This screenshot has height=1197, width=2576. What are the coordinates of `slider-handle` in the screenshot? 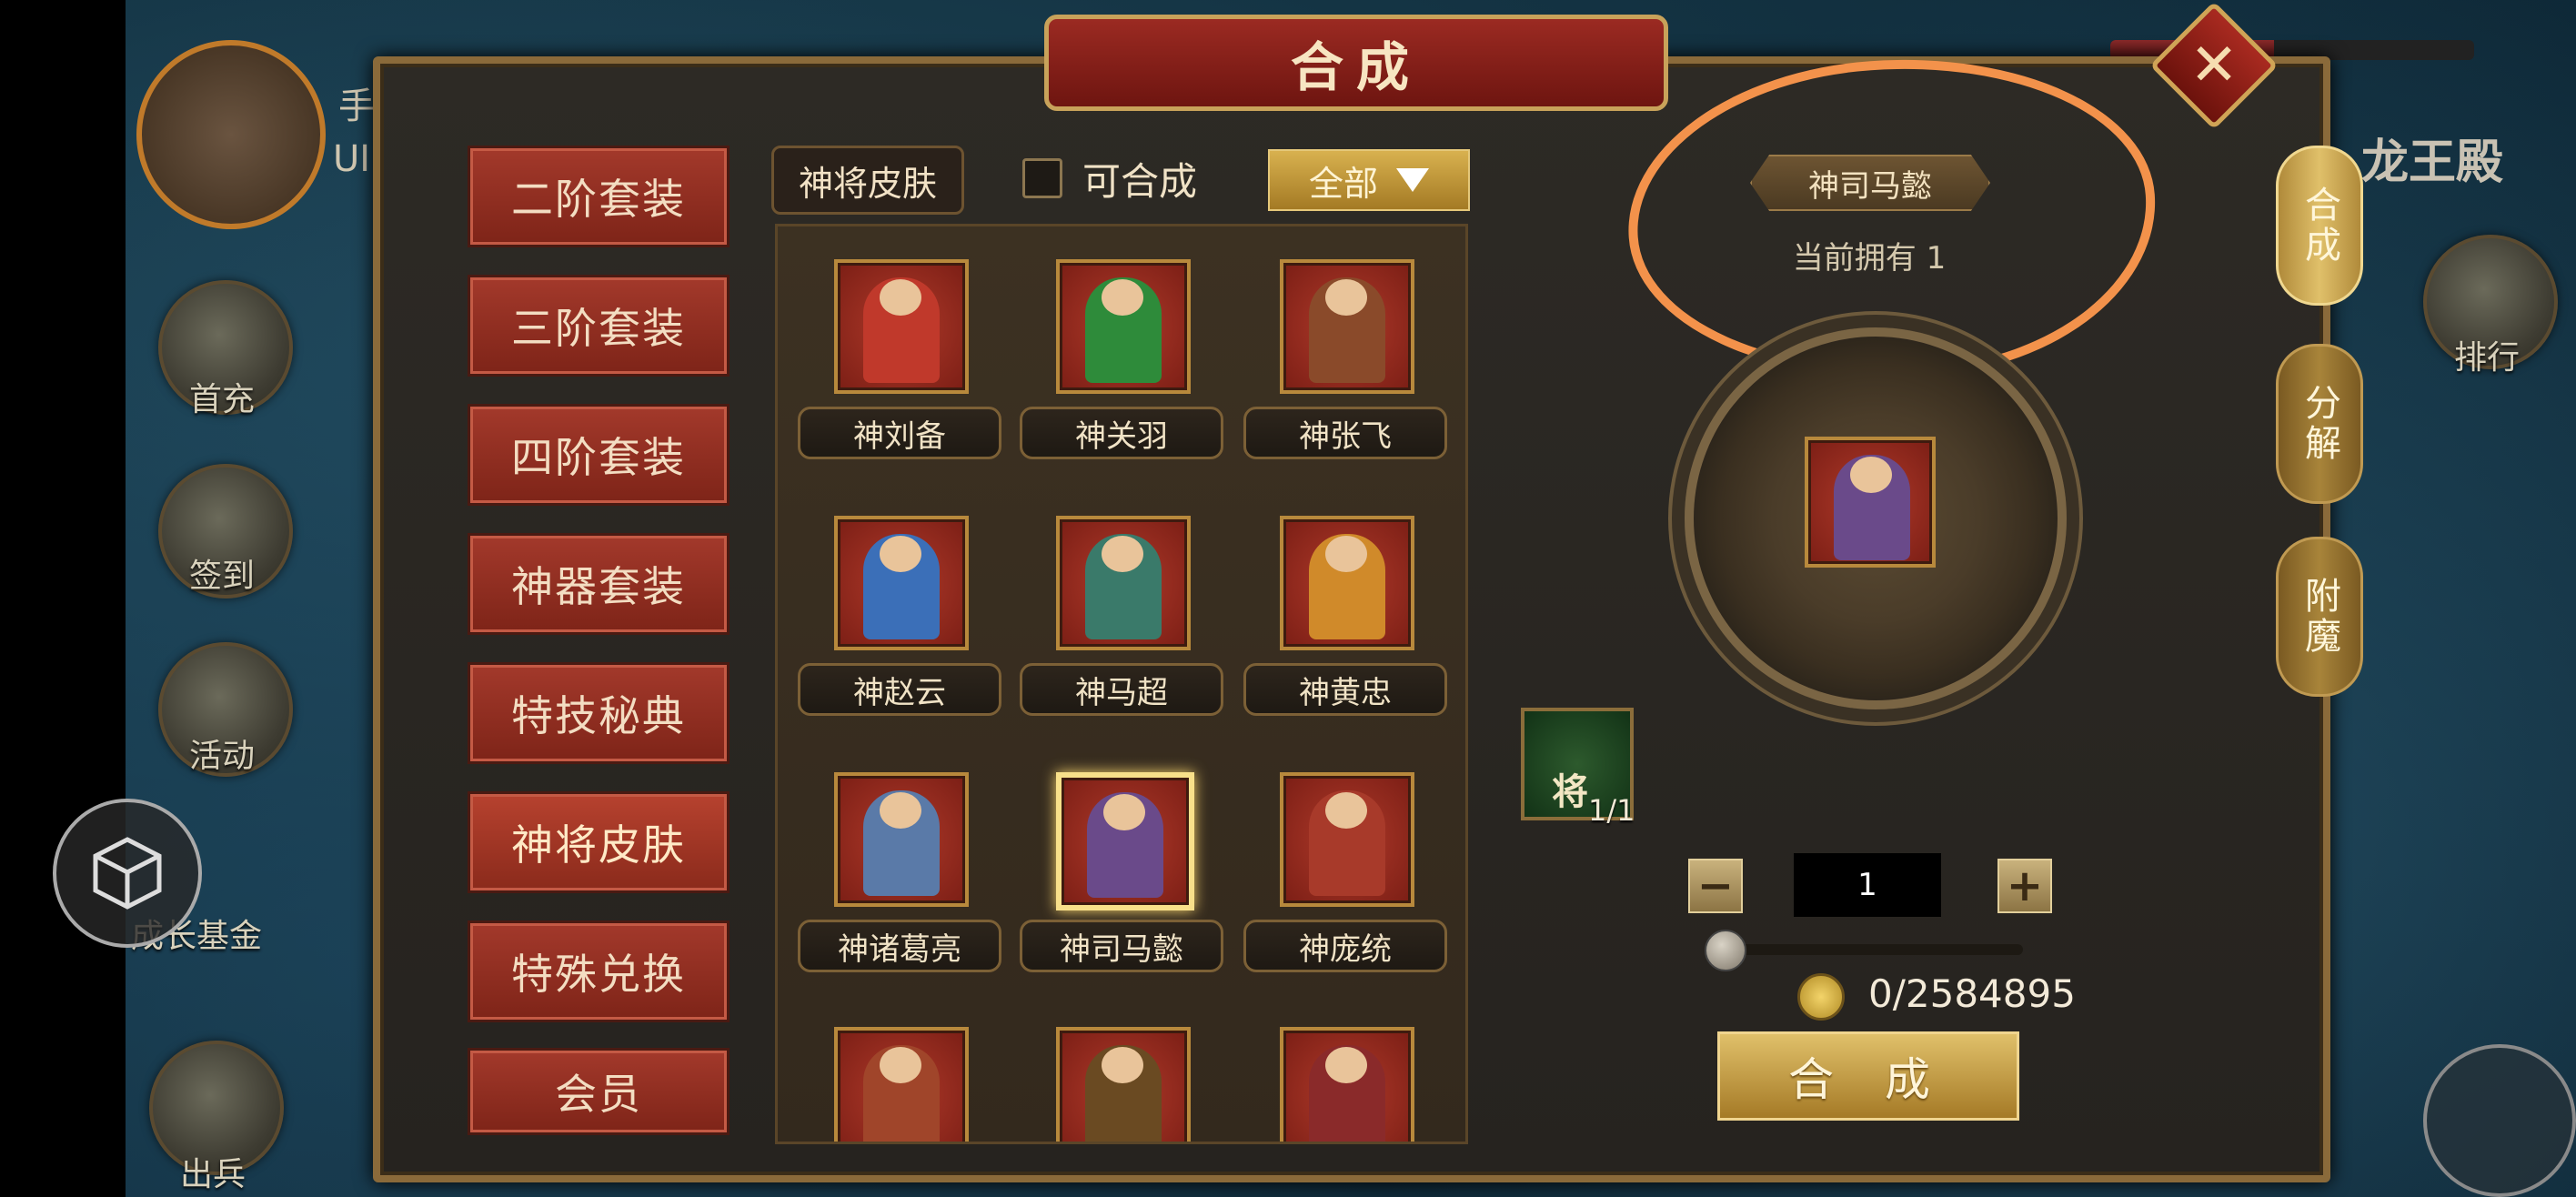 It's located at (1725, 950).